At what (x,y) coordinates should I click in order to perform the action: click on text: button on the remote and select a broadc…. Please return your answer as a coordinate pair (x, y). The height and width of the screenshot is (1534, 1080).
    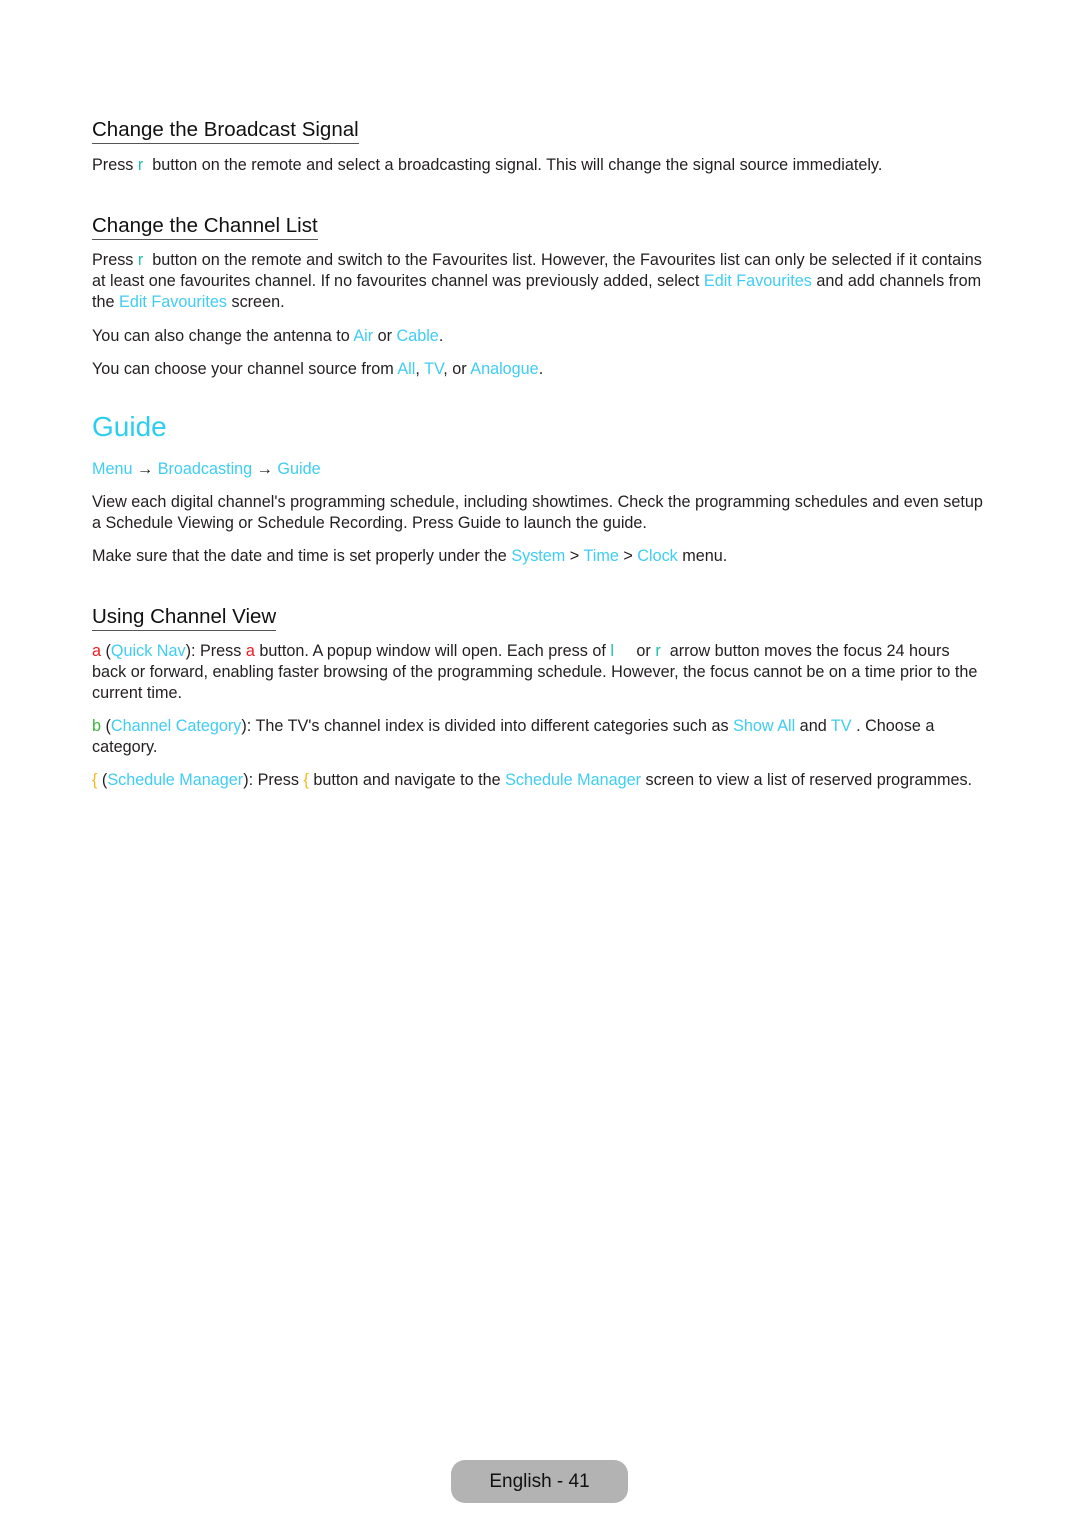
    Looking at the image, I should click on (513, 165).